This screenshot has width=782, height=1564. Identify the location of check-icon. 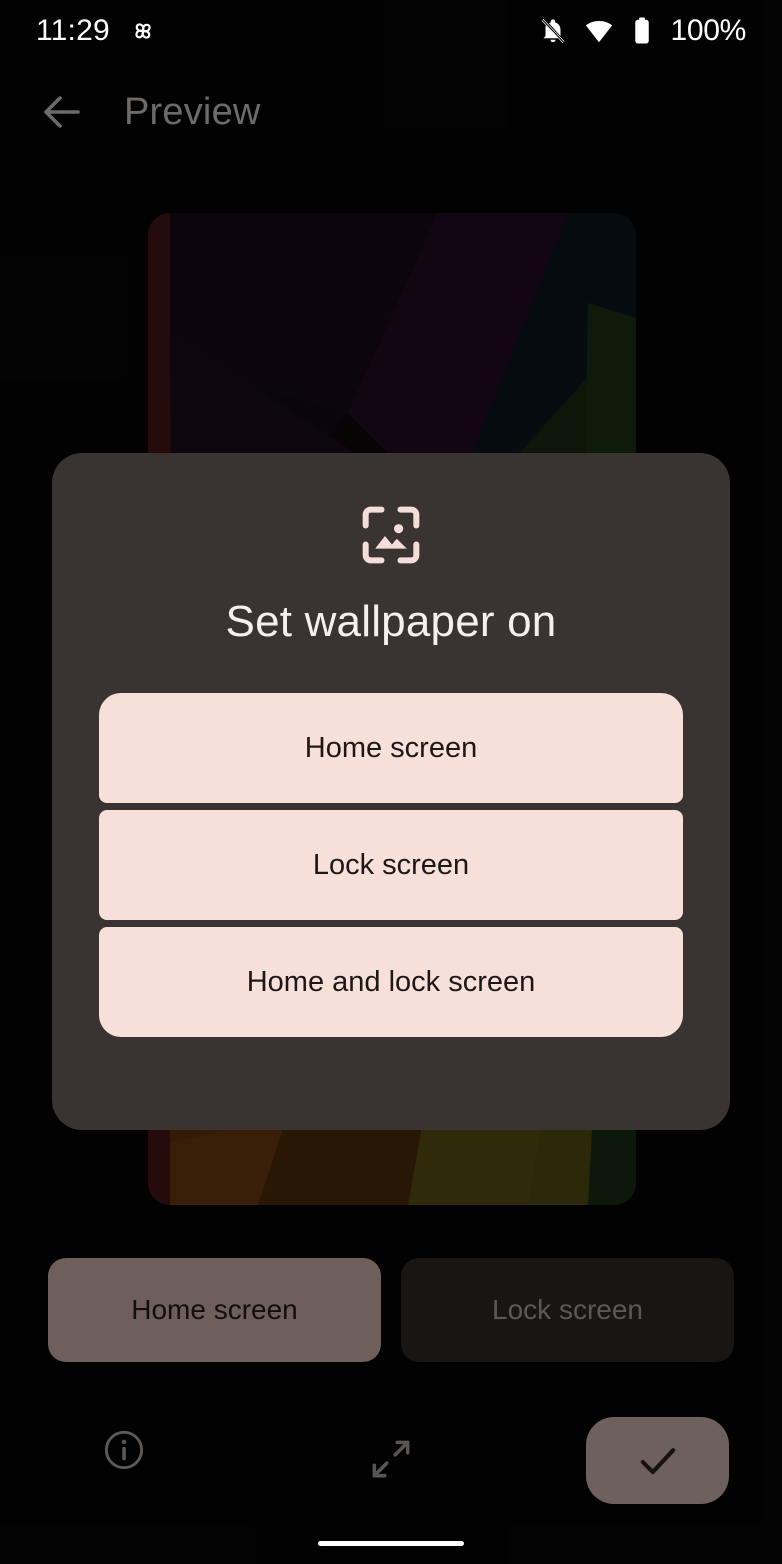
(657, 1460).